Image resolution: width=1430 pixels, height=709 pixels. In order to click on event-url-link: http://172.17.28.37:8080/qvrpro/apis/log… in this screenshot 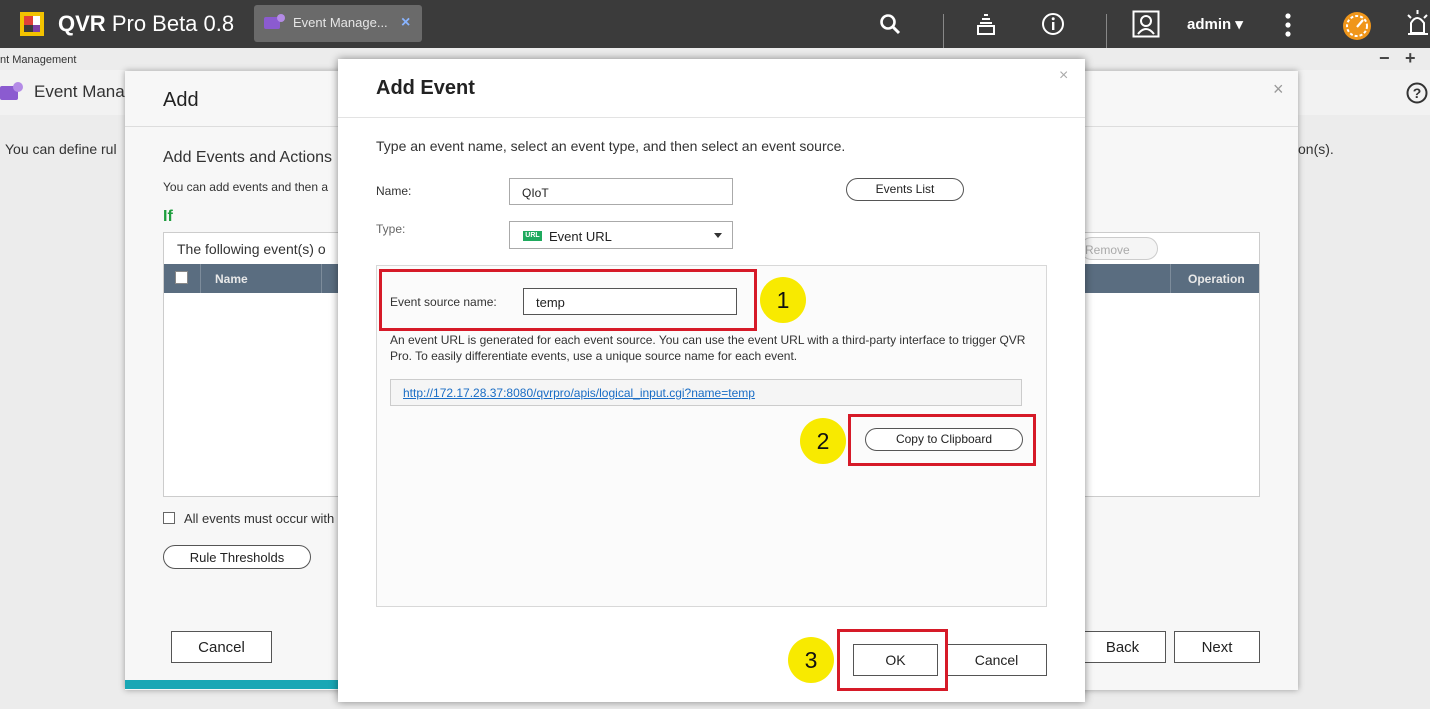, I will do `click(579, 393)`.